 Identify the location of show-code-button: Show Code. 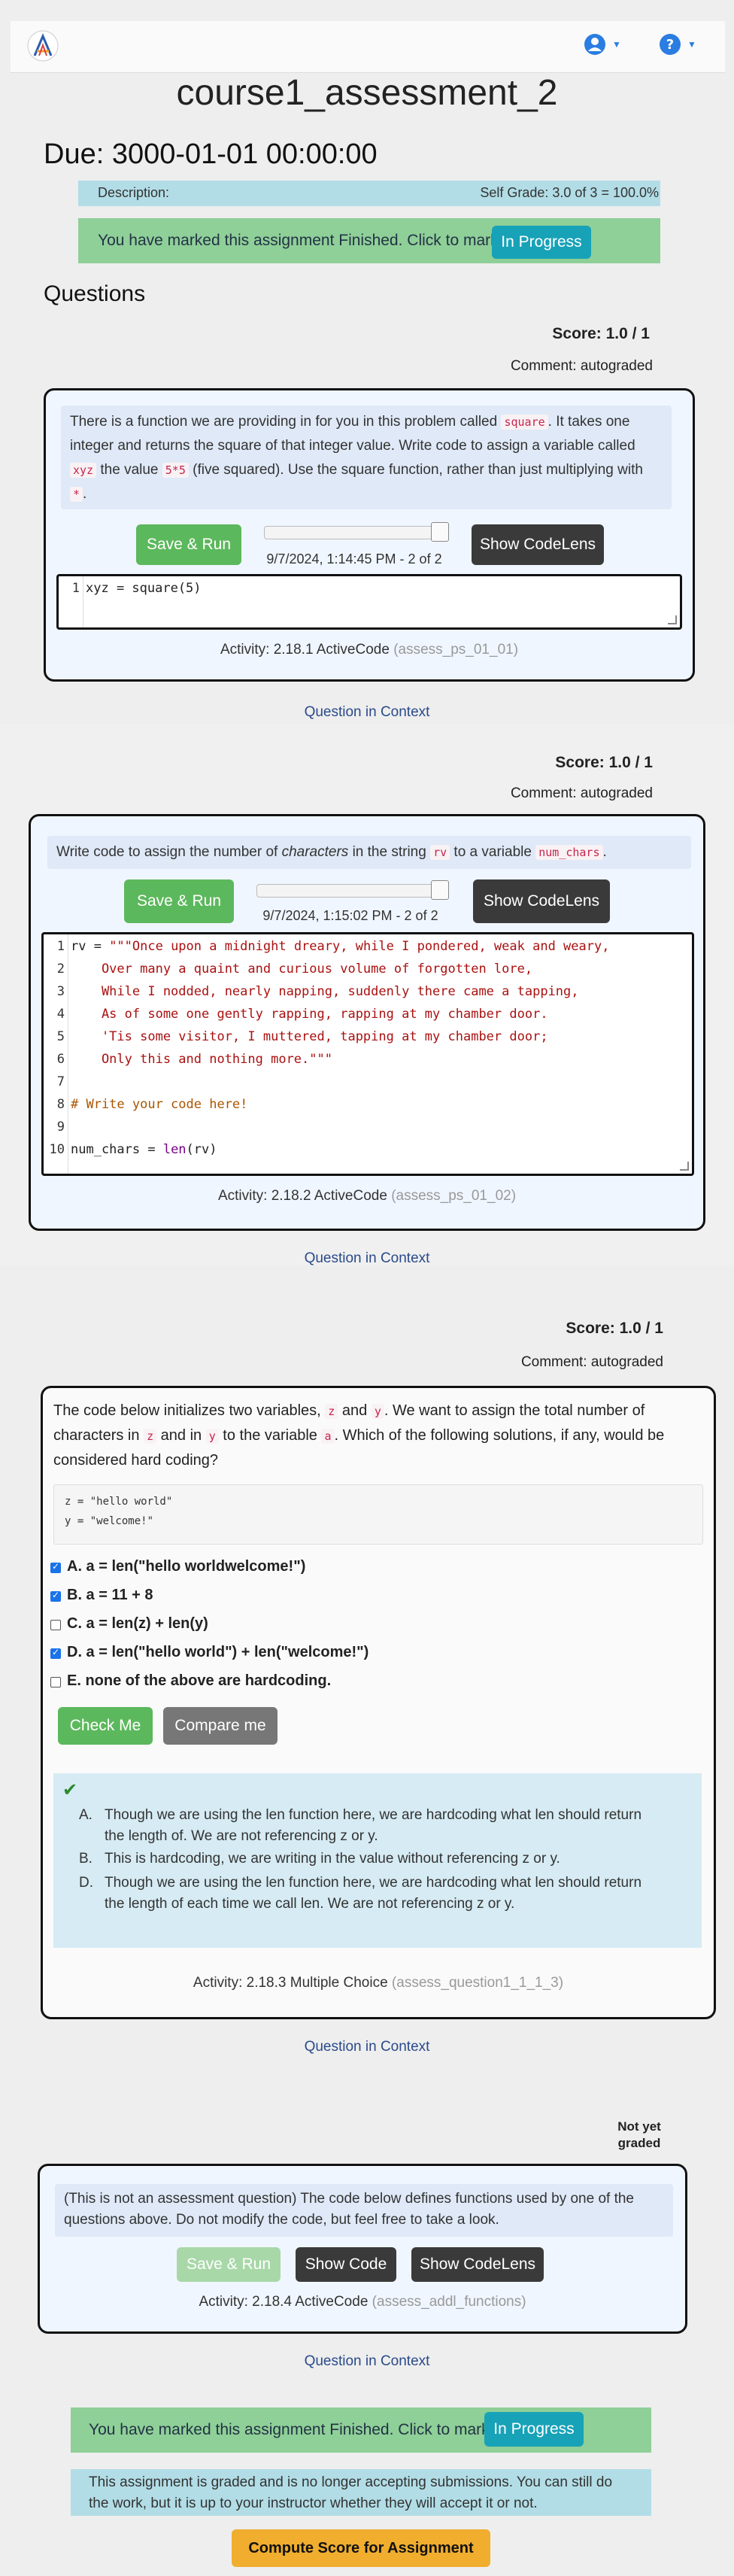
(346, 2264).